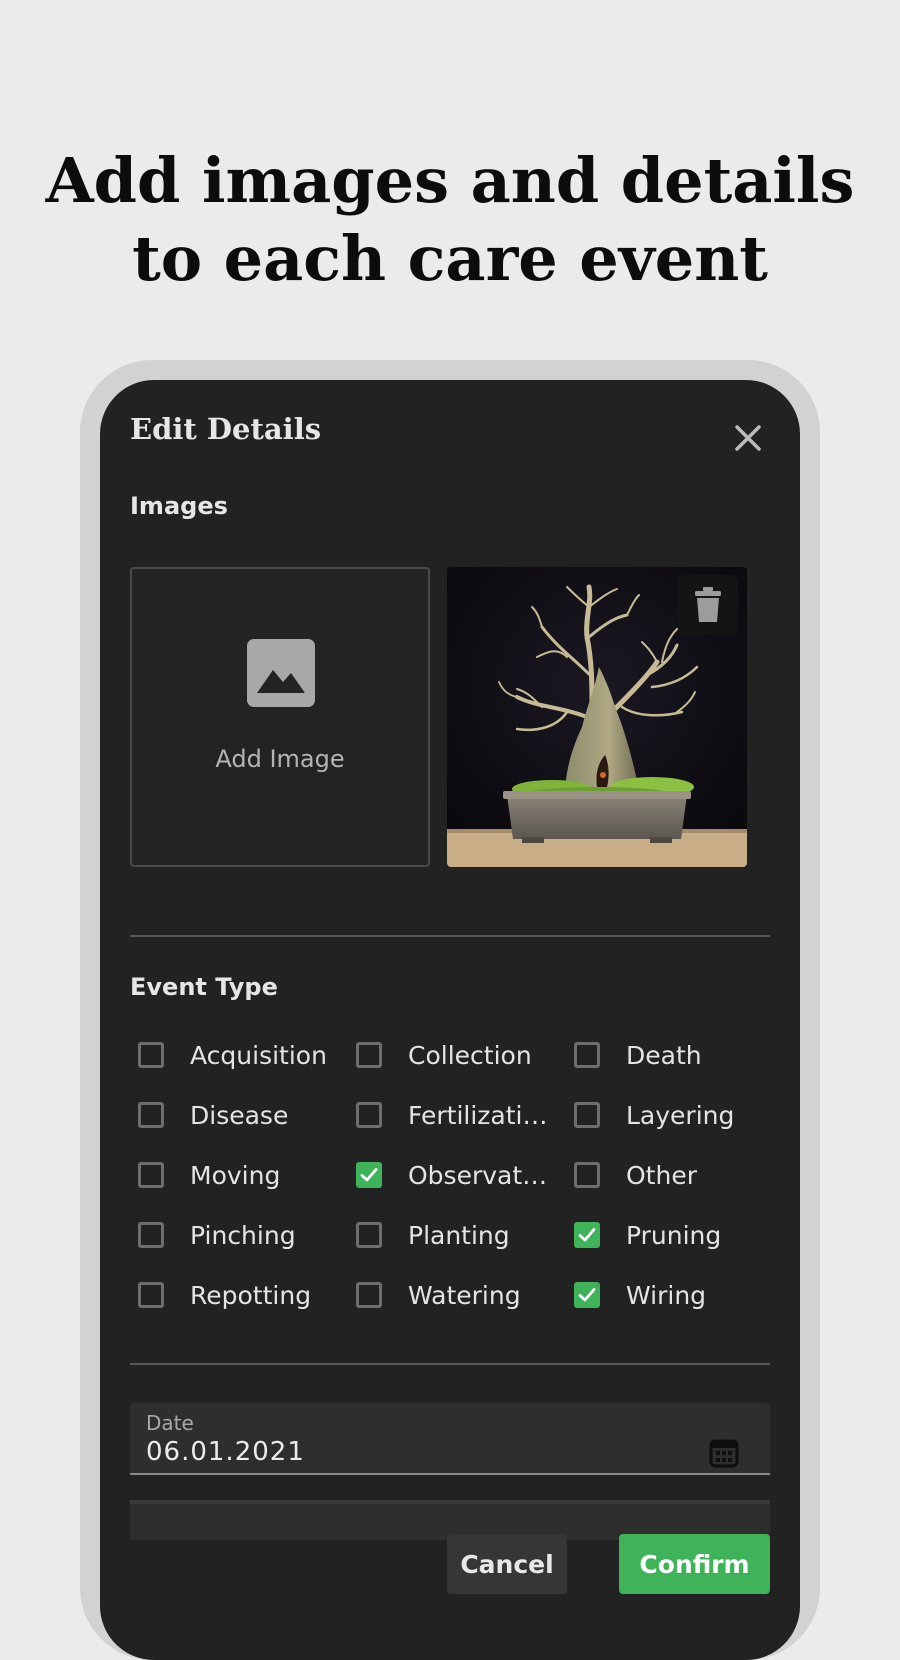 This screenshot has width=900, height=1660. Describe the element at coordinates (258, 1055) in the screenshot. I see `checkbox-label: Acquisition` at that location.